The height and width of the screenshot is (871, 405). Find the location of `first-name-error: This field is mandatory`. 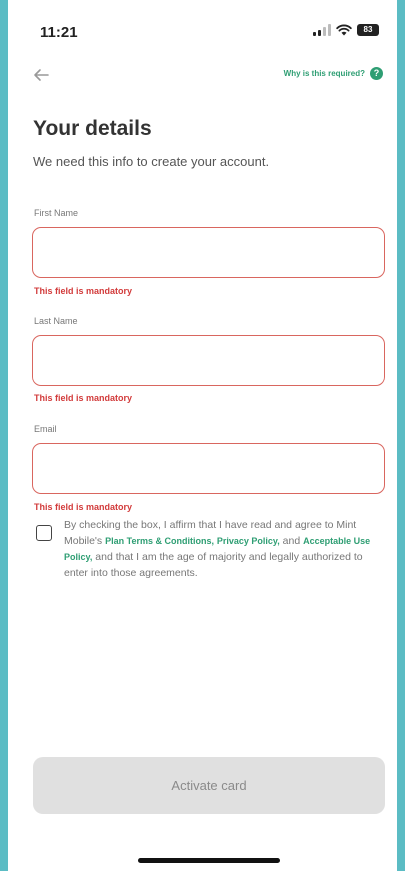

first-name-error: This field is mandatory is located at coordinates (83, 291).